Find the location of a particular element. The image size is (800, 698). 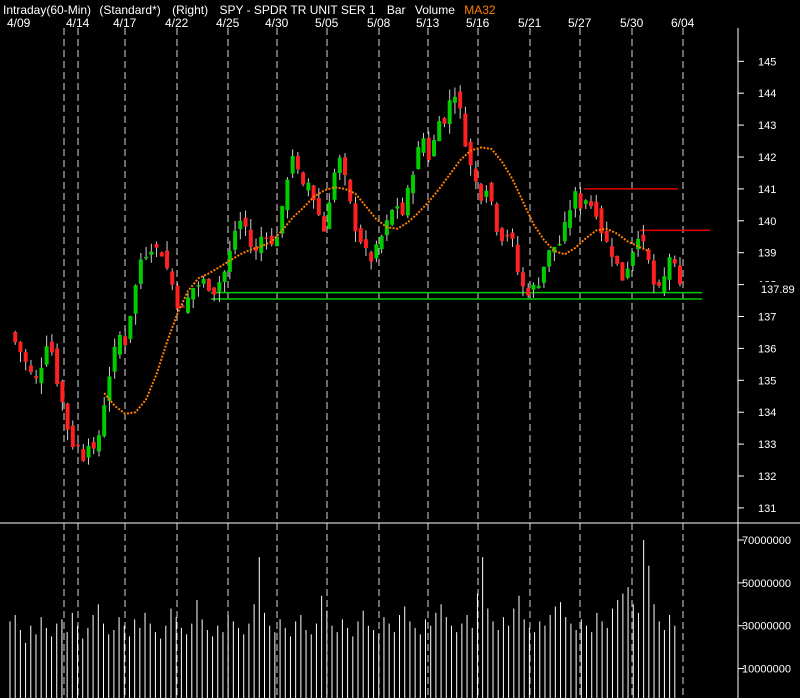

ma-indicator-label: MA32 is located at coordinates (480, 10).